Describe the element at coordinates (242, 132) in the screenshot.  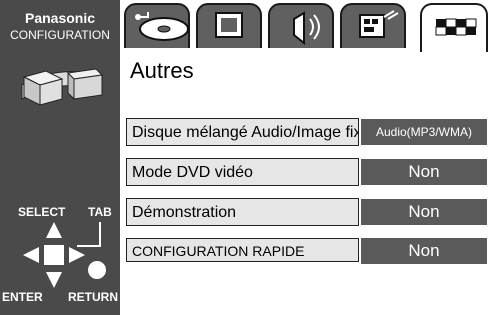
I see `setting-label-mixed-disc: Disque mélangé Audio/Image fixe` at that location.